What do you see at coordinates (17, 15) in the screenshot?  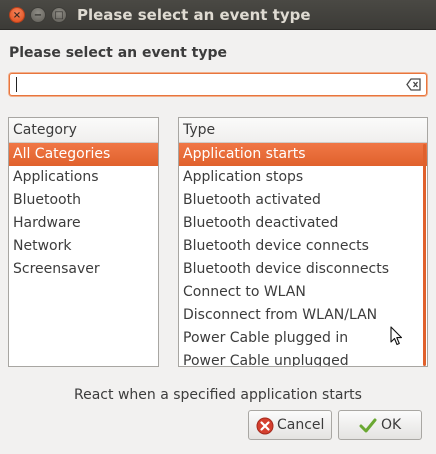 I see `window-close-button: ×` at bounding box center [17, 15].